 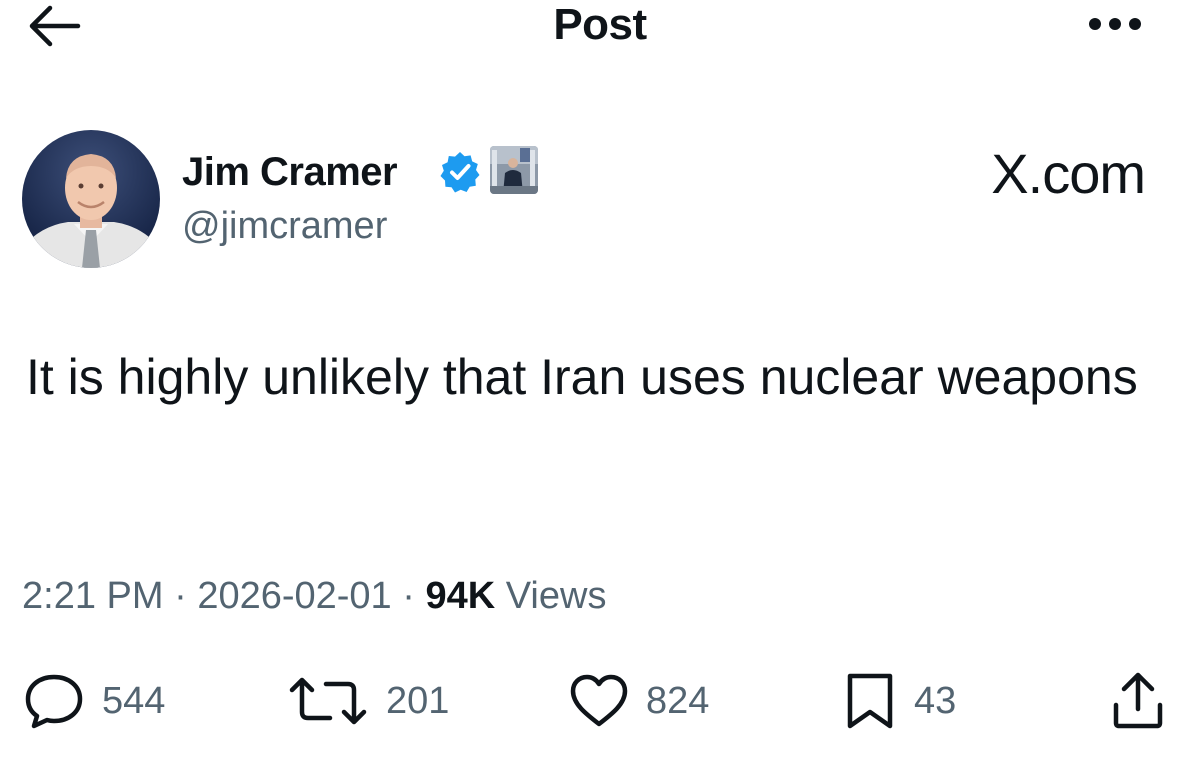 What do you see at coordinates (899, 701) in the screenshot?
I see `bookmark-button: 43` at bounding box center [899, 701].